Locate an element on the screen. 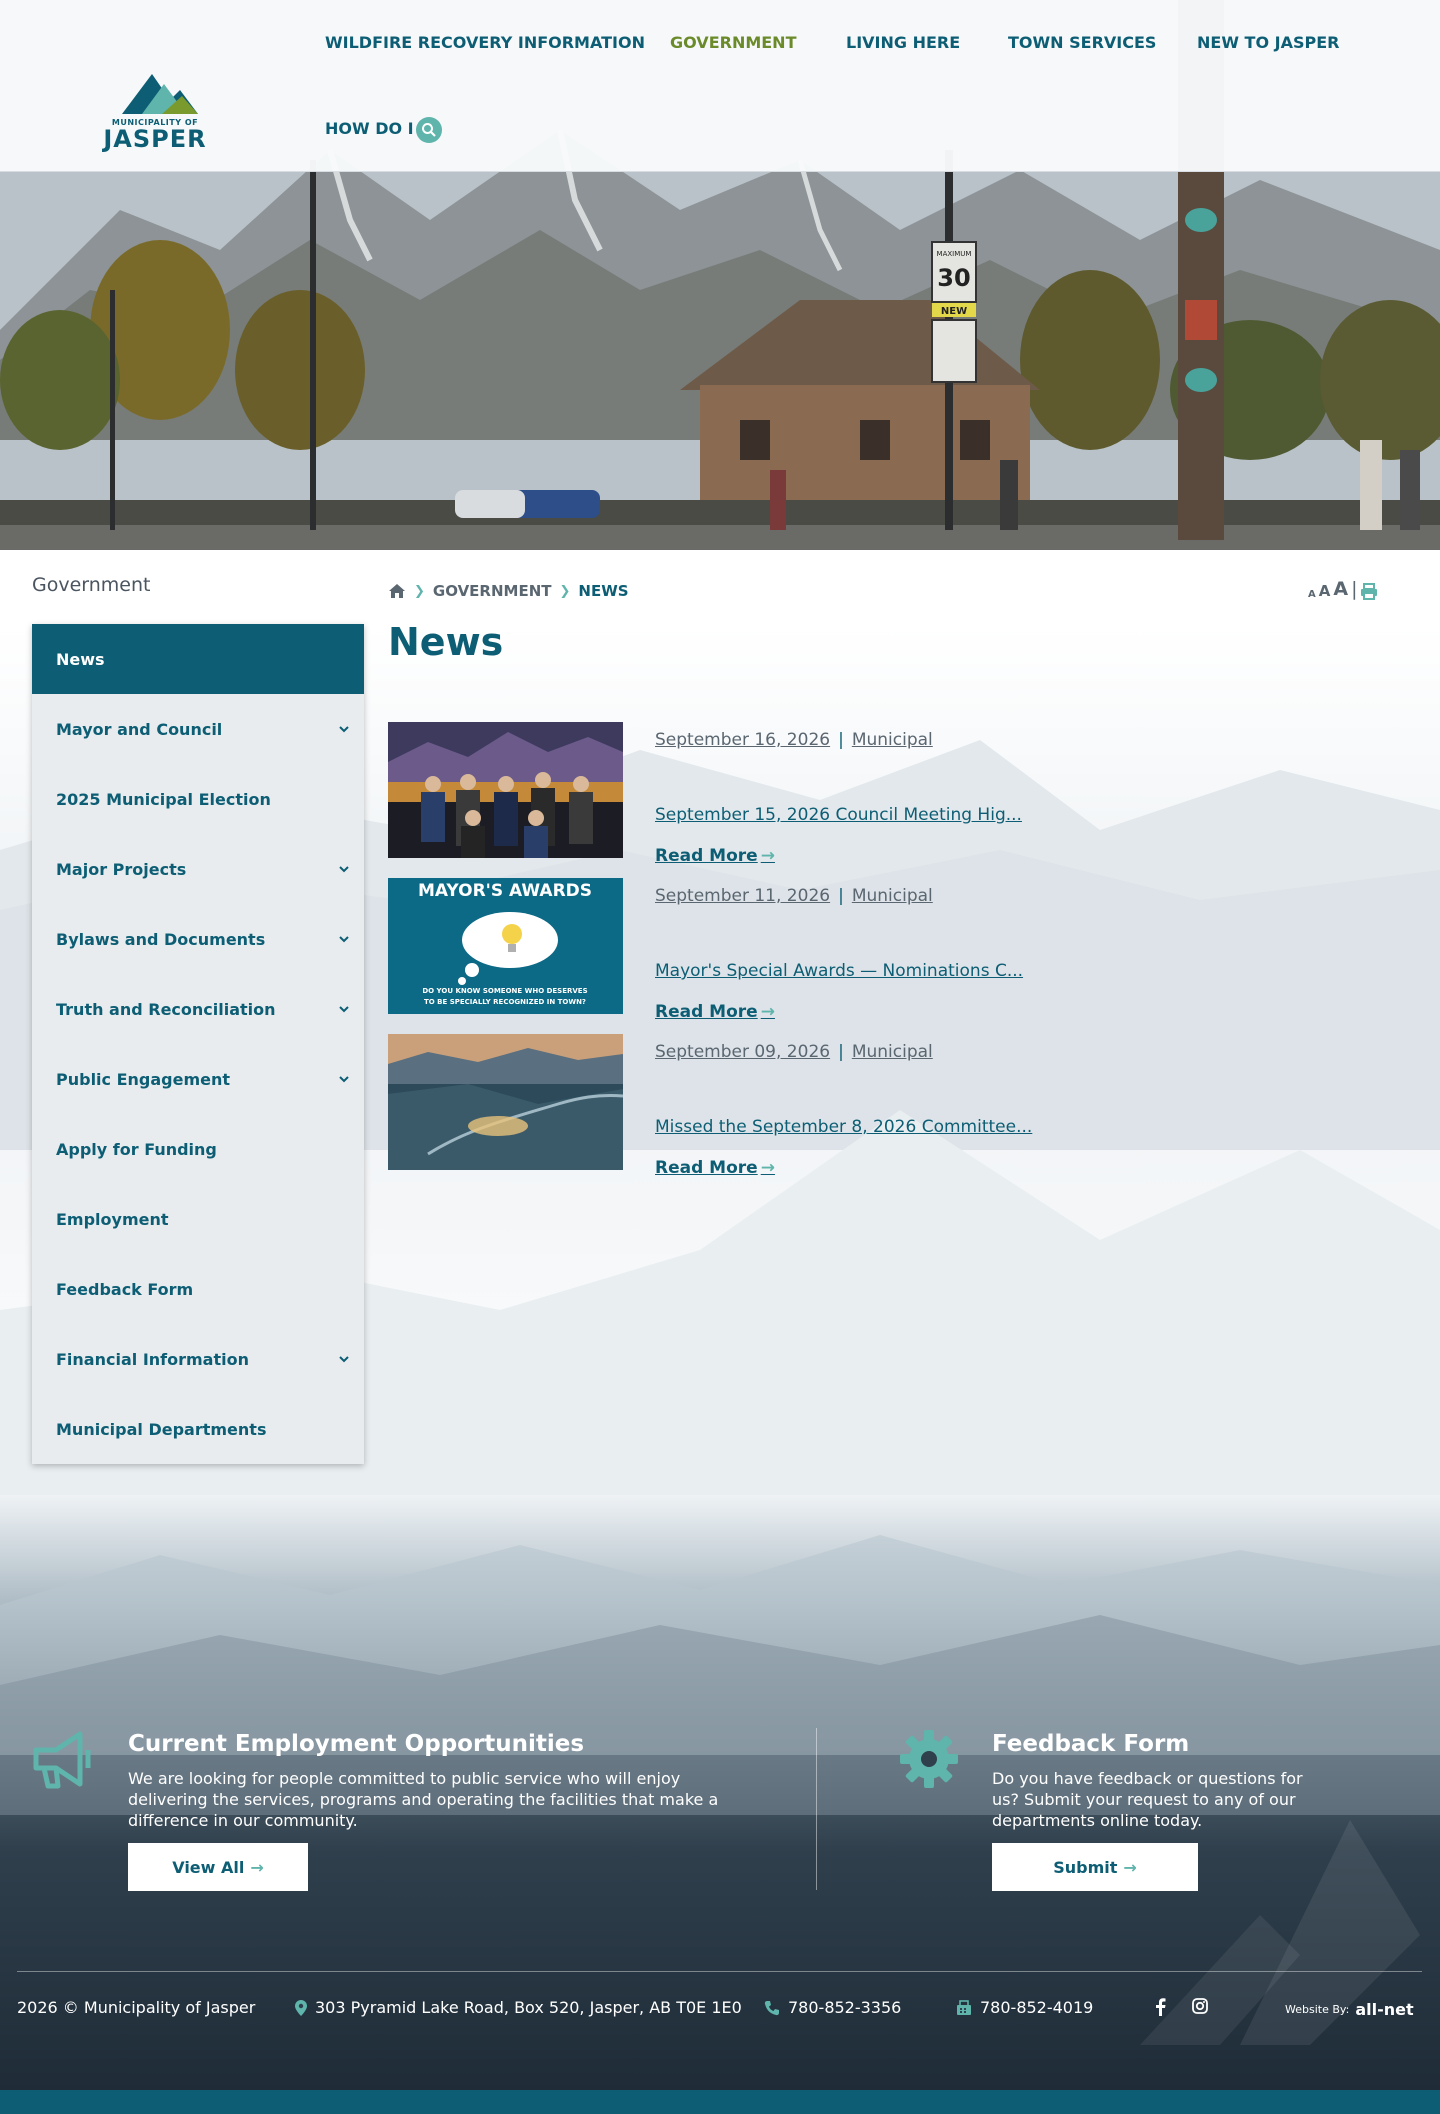 This screenshot has height=2114, width=1440. phone-text: 780-852-3356 is located at coordinates (845, 2007).